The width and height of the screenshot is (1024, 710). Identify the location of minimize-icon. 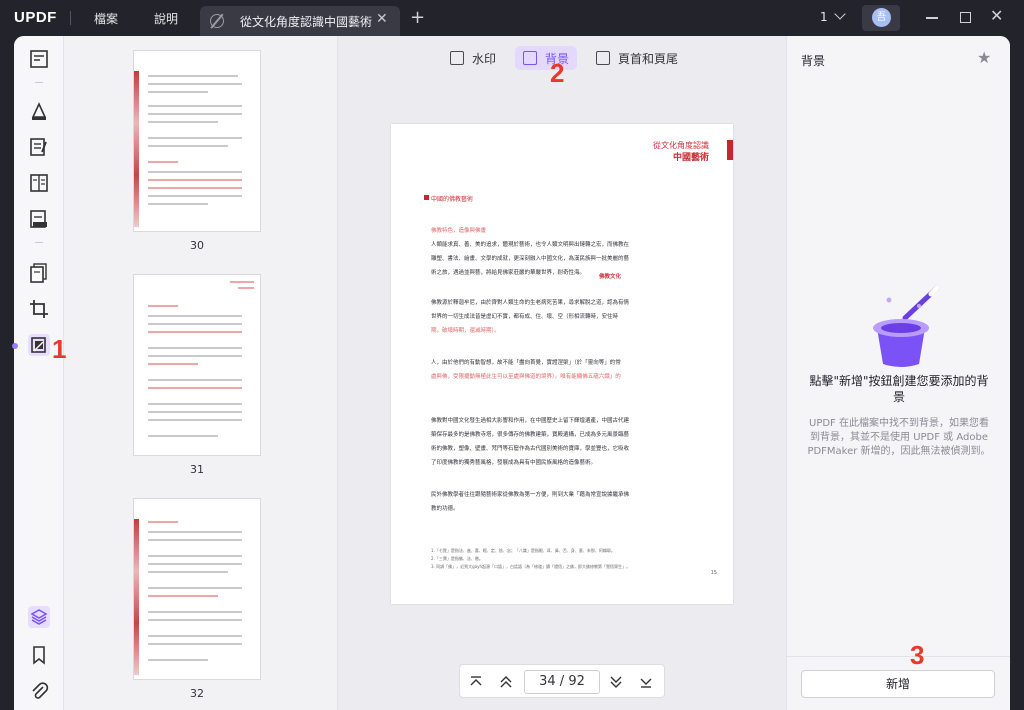
(932, 18).